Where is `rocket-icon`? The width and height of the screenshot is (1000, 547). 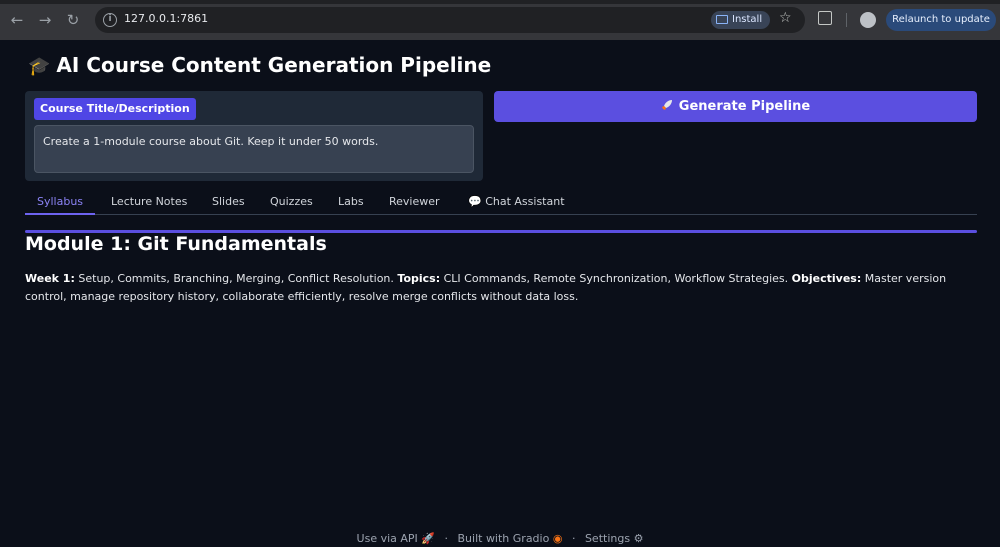 rocket-icon is located at coordinates (666, 105).